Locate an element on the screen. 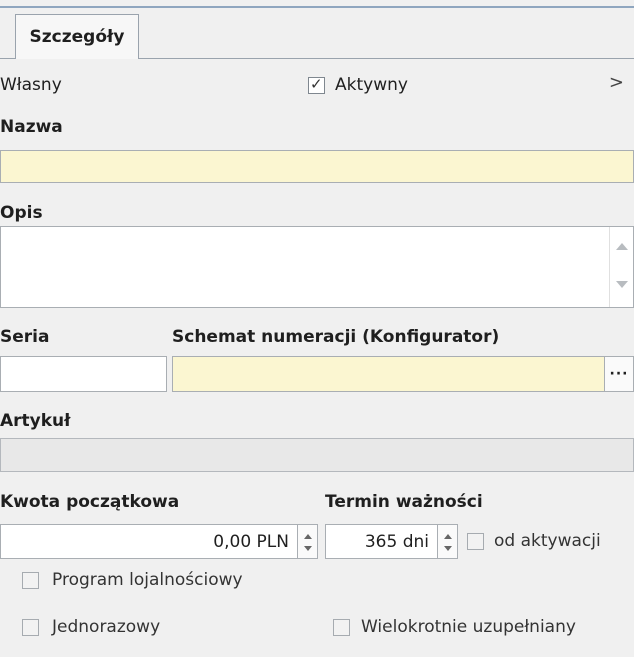 This screenshot has height=657, width=634. opis-scrollbar is located at coordinates (621, 267).